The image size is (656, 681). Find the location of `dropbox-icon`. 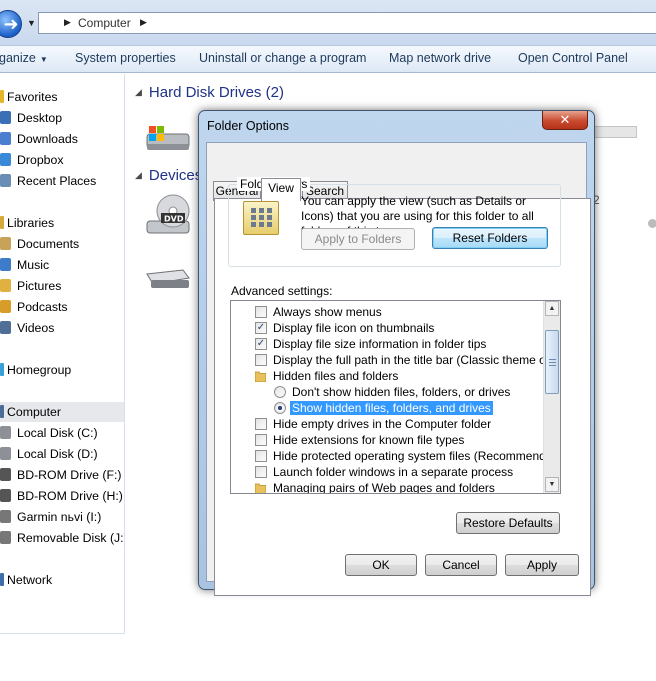

dropbox-icon is located at coordinates (5, 159).